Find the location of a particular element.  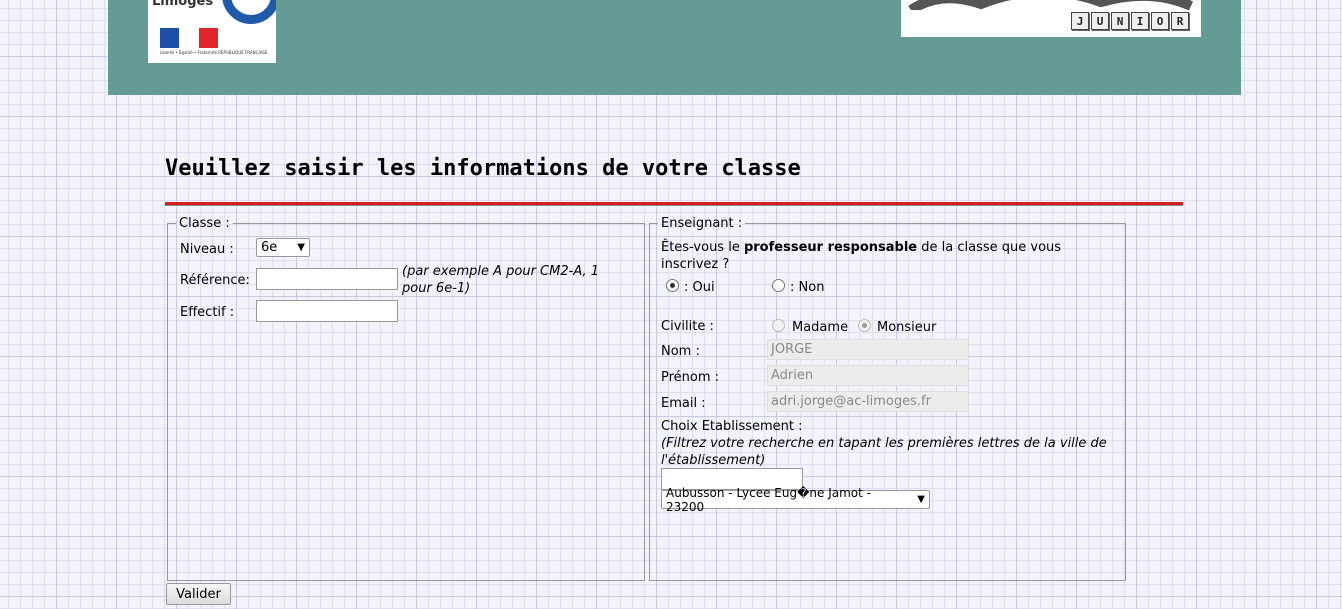

prenom-field: Adrien is located at coordinates (868, 375).